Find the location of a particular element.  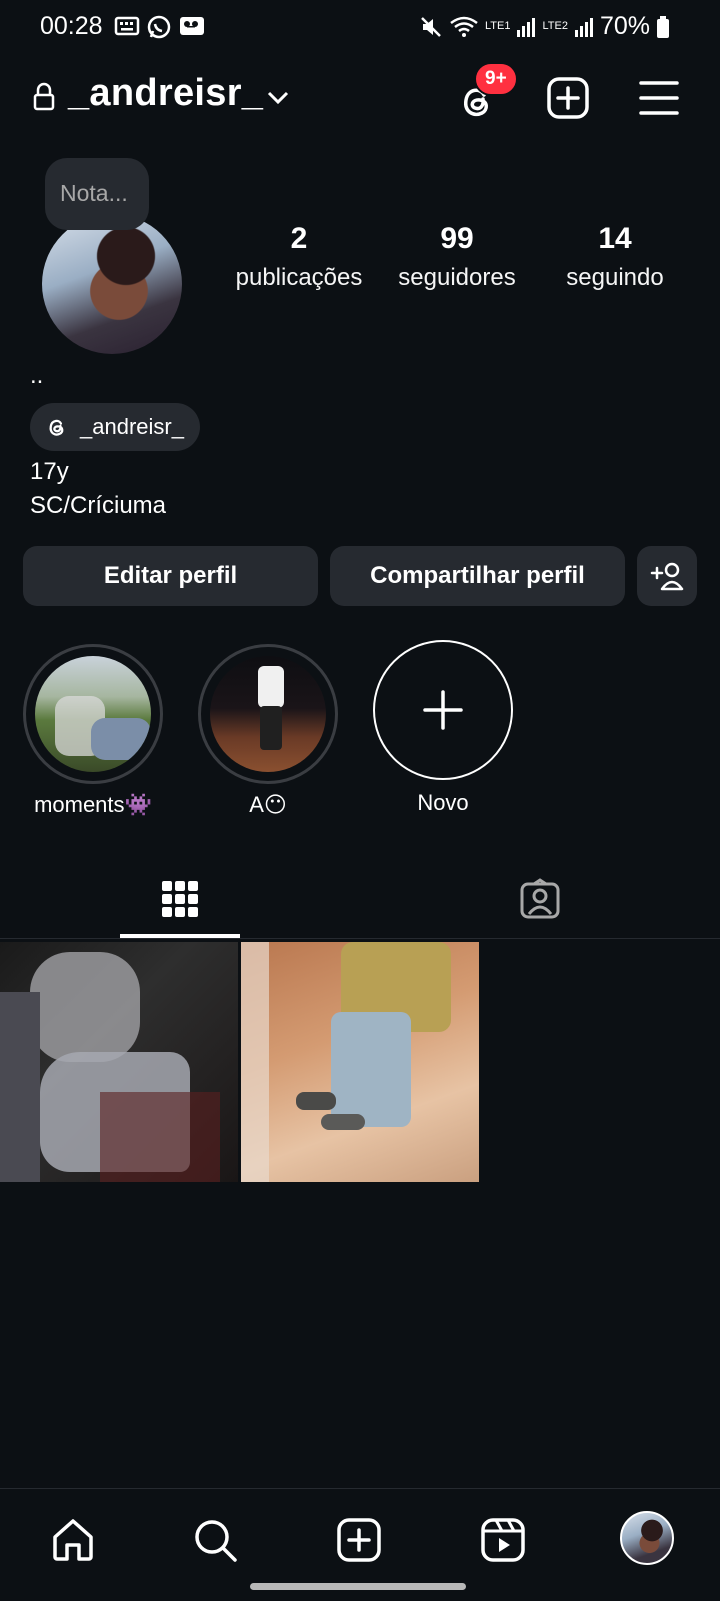

threads-handle: _andreisr_ is located at coordinates (132, 426).